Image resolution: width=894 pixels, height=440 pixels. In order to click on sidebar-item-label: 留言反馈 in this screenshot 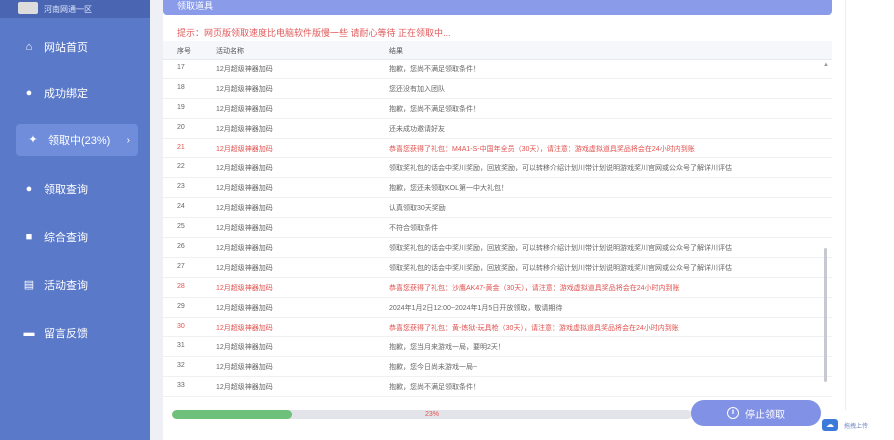, I will do `click(66, 334)`.